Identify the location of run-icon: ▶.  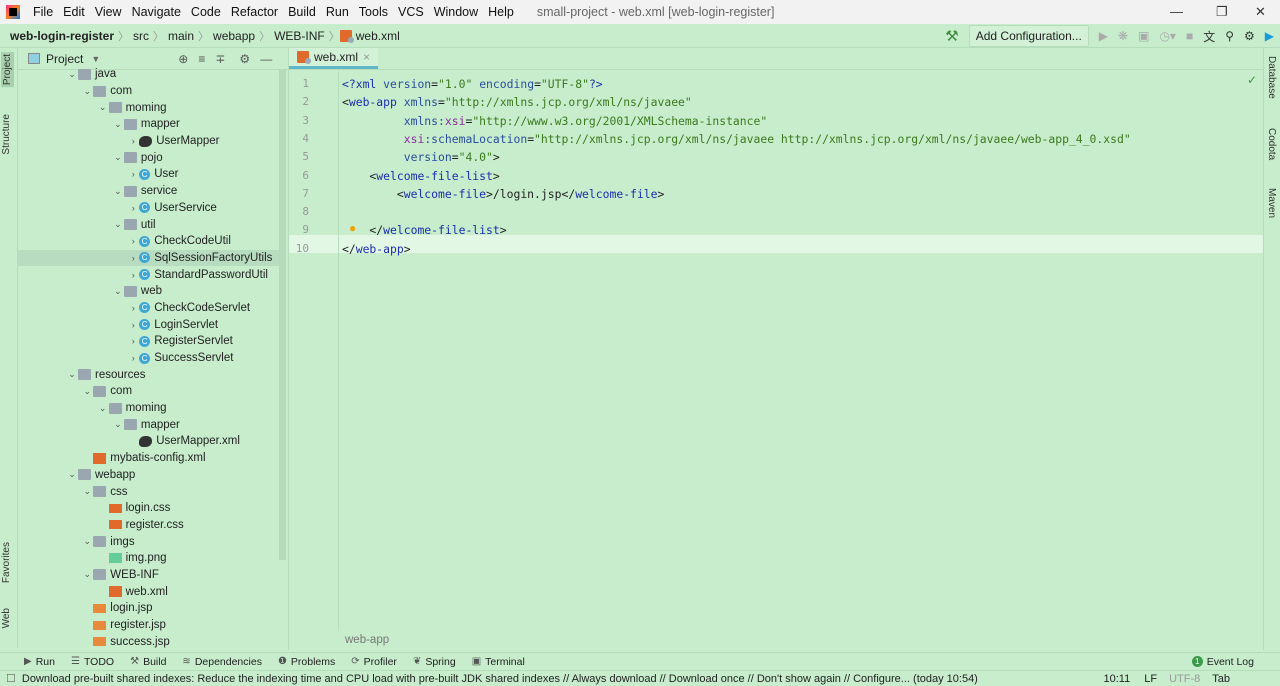
(1103, 36).